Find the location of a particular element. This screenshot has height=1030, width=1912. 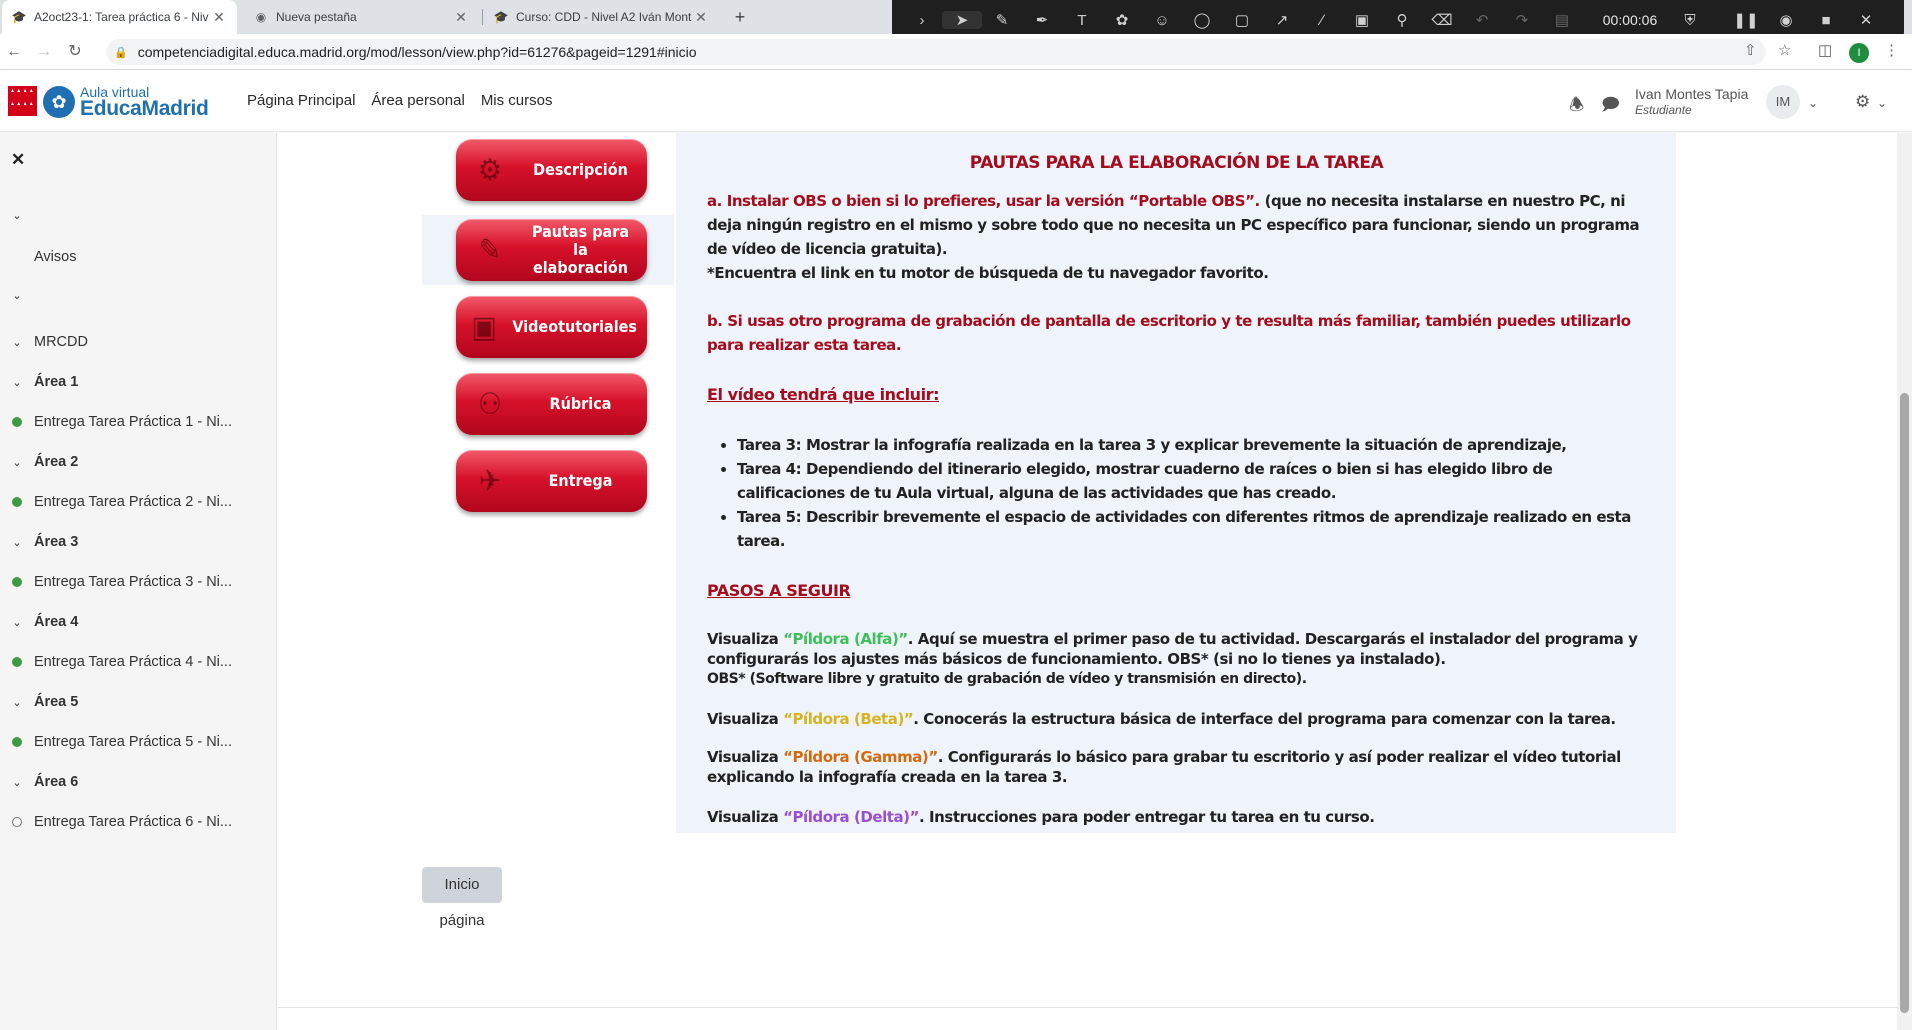

browser-profile-avatar: I is located at coordinates (1859, 53).